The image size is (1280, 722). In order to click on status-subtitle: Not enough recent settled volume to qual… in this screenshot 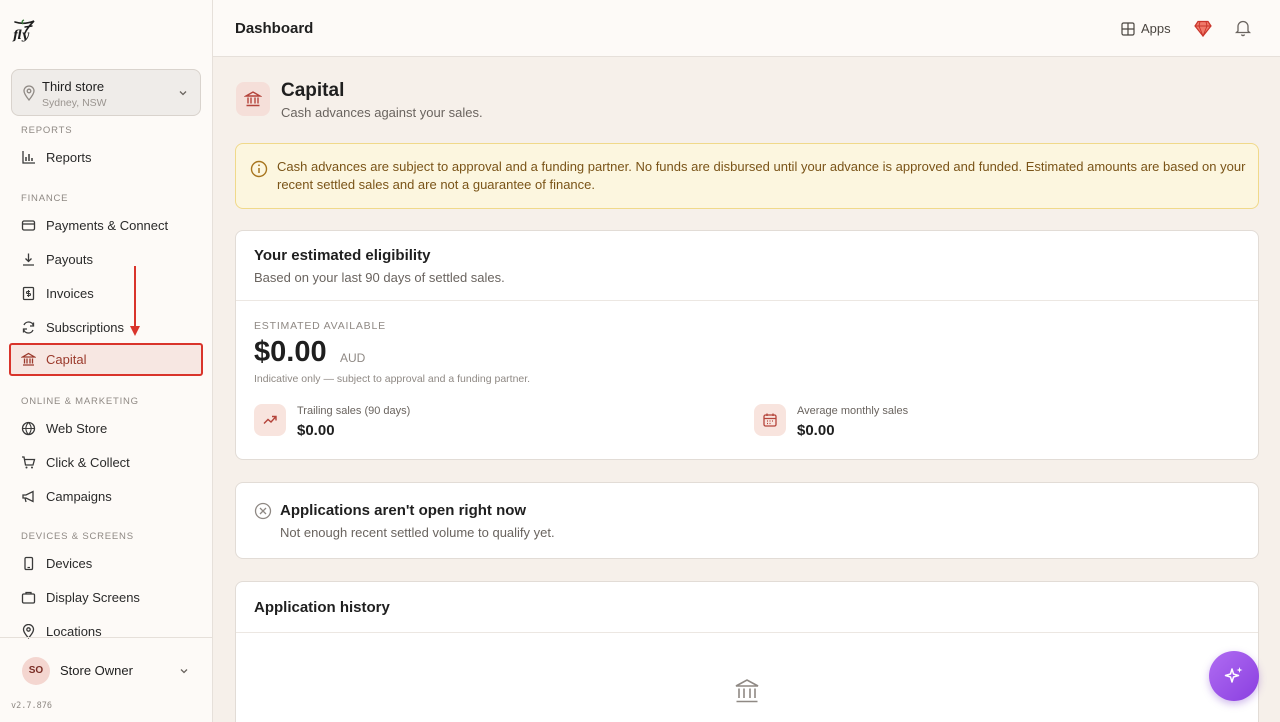, I will do `click(417, 532)`.